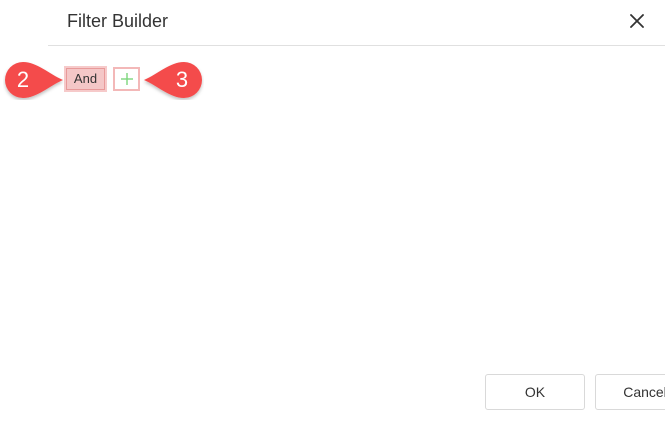  I want to click on callout-label: 2, so click(23, 79).